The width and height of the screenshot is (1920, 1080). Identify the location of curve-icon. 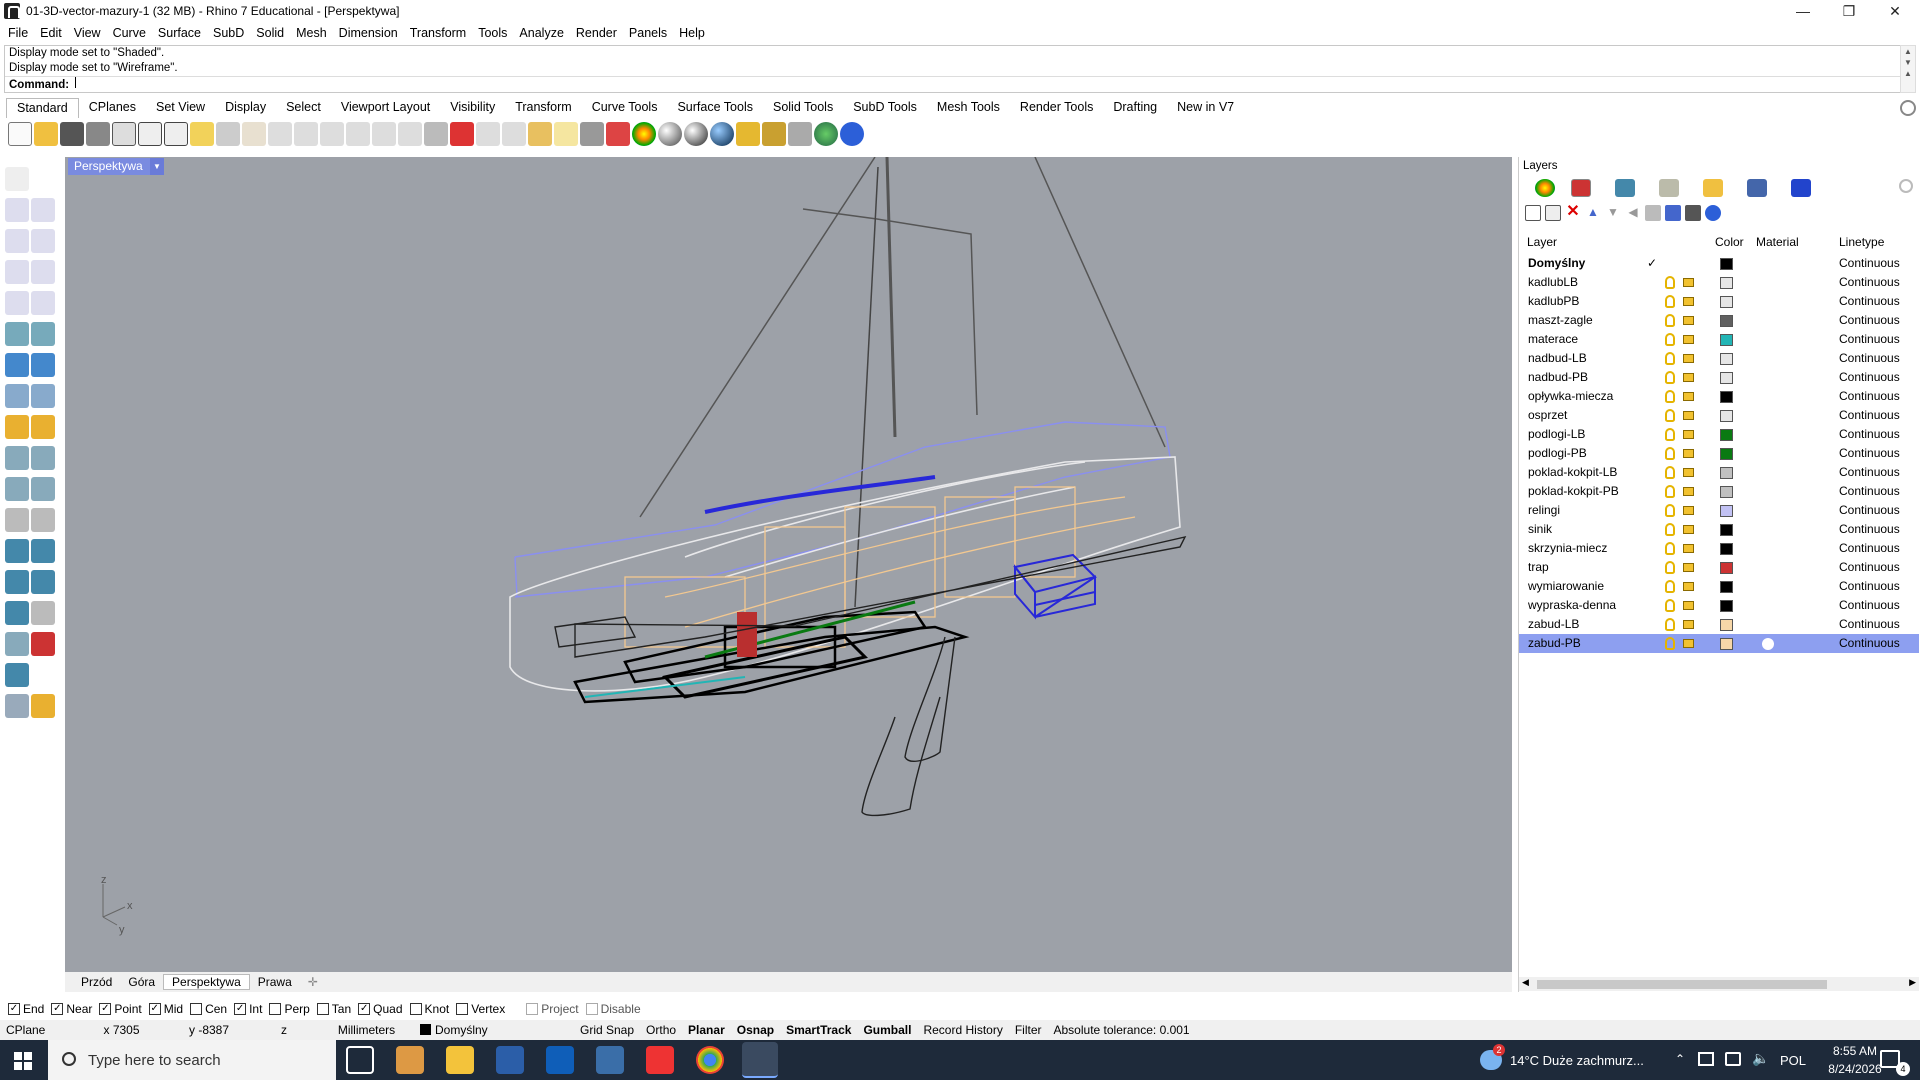
(43, 210).